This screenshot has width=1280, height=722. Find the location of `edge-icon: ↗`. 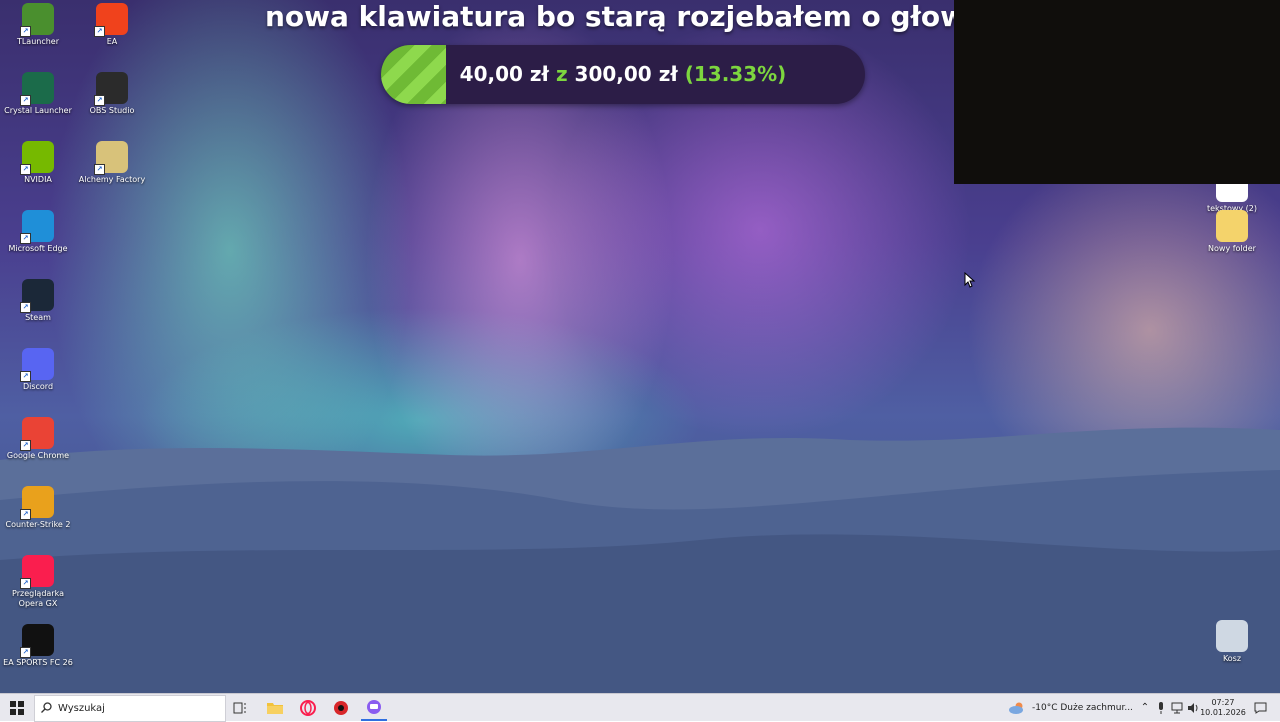

edge-icon: ↗ is located at coordinates (37, 227).